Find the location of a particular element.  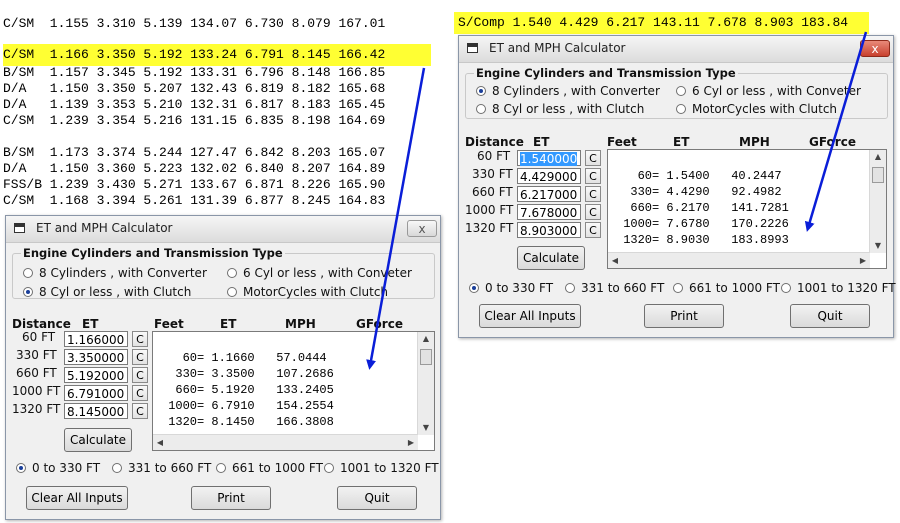

et-input-660ft: 5.192000 is located at coordinates (96, 375).